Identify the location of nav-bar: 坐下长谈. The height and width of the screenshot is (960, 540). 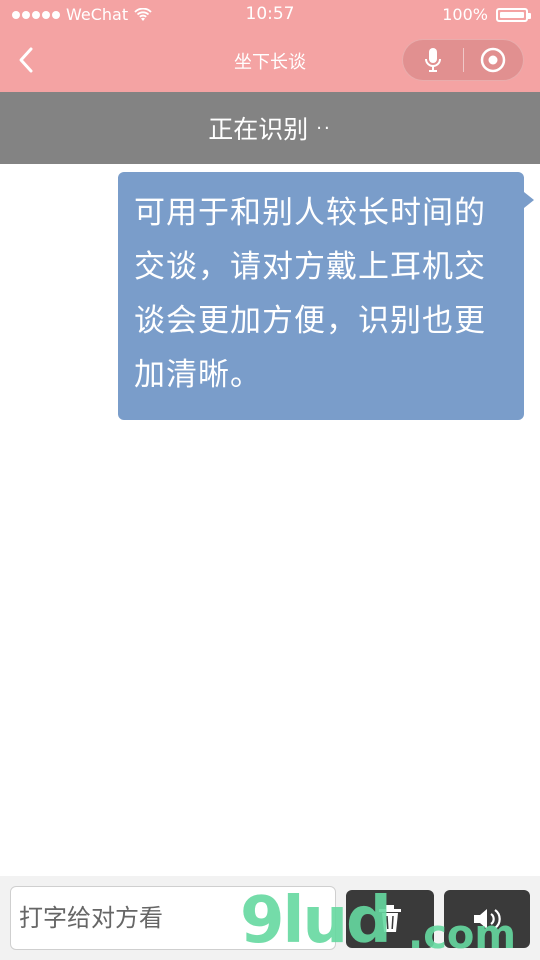
(270, 61).